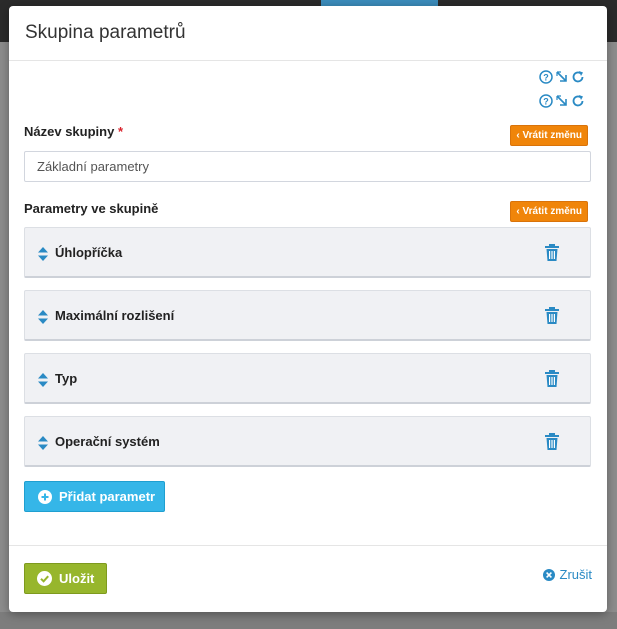  Describe the element at coordinates (89, 252) in the screenshot. I see `param-name: Úhlopříčka` at that location.